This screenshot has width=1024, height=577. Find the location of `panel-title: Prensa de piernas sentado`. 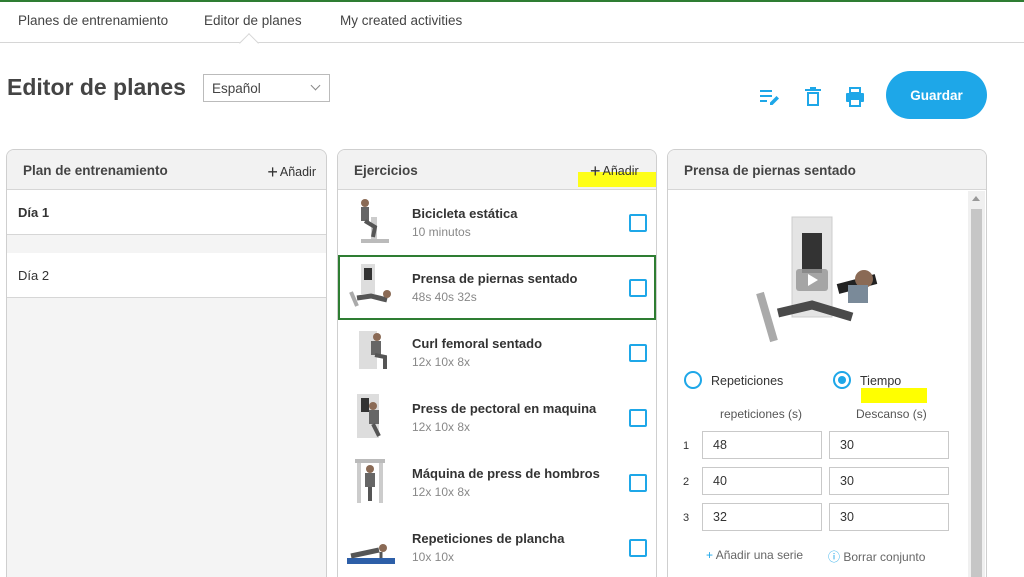

panel-title: Prensa de piernas sentado is located at coordinates (770, 170).